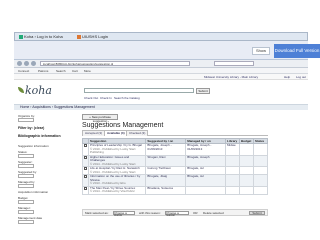  I want to click on status-select: Choose a status, so click(124, 214).